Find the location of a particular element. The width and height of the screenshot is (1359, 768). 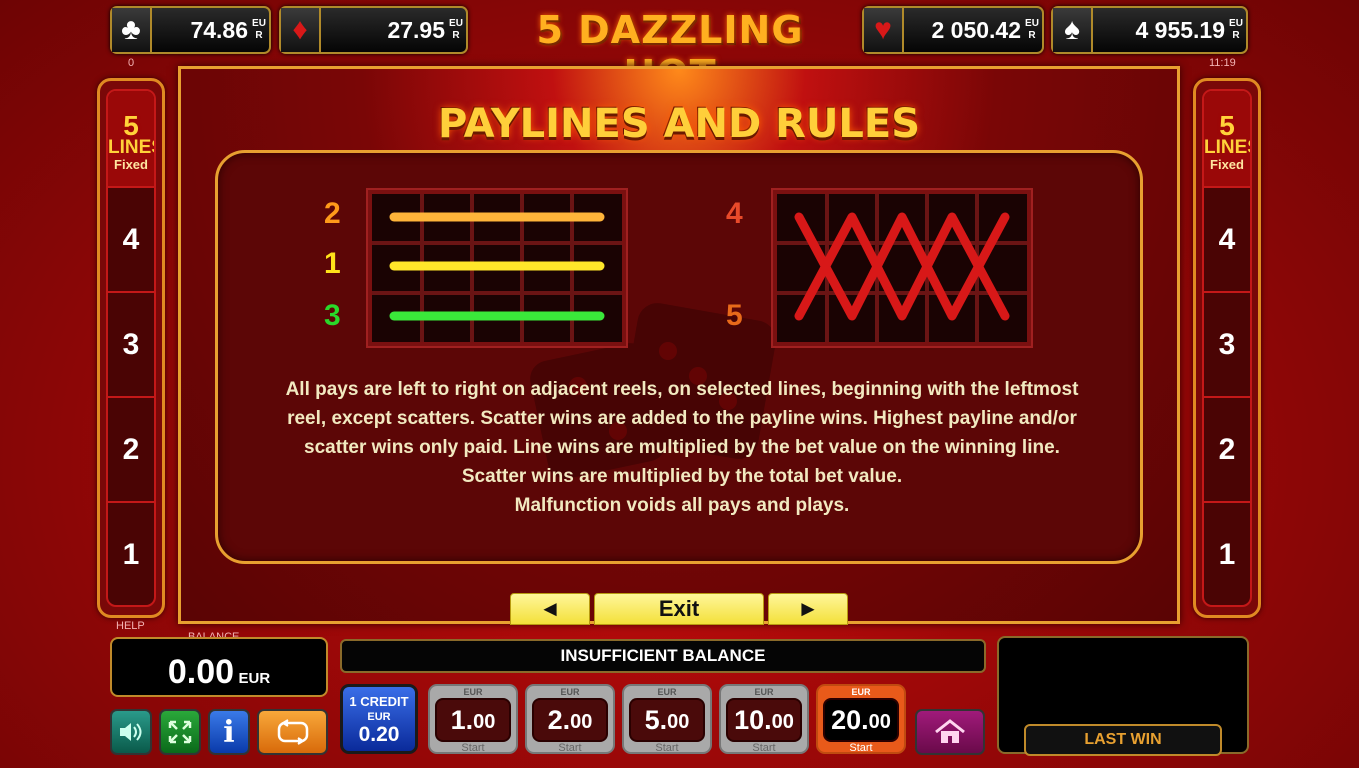

jackpot-value: 2 050.42 is located at coordinates (976, 29).